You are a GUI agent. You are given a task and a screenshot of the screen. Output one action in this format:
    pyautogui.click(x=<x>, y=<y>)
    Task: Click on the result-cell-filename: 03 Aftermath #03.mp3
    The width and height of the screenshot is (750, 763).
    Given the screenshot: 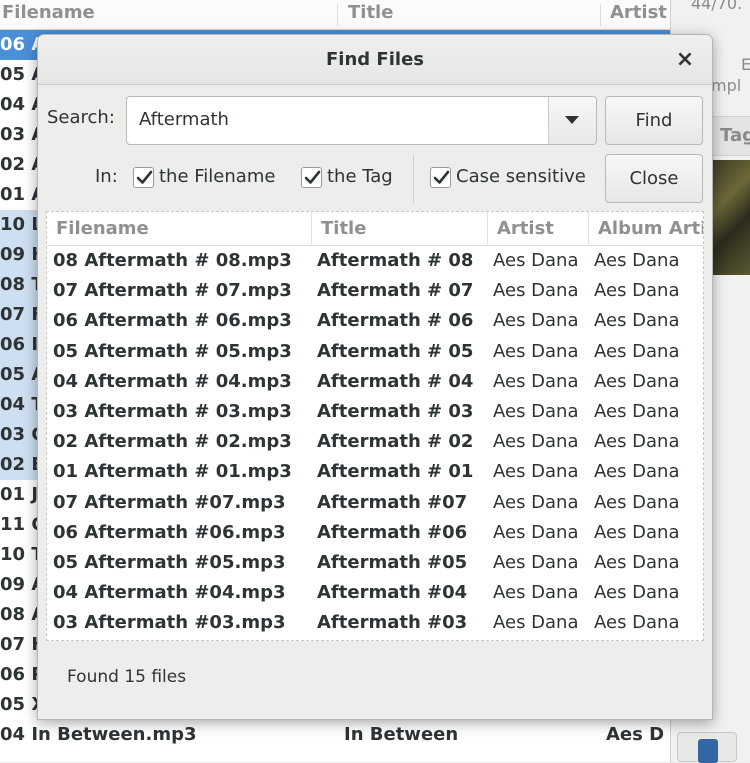 What is the action you would take?
    pyautogui.click(x=169, y=623)
    